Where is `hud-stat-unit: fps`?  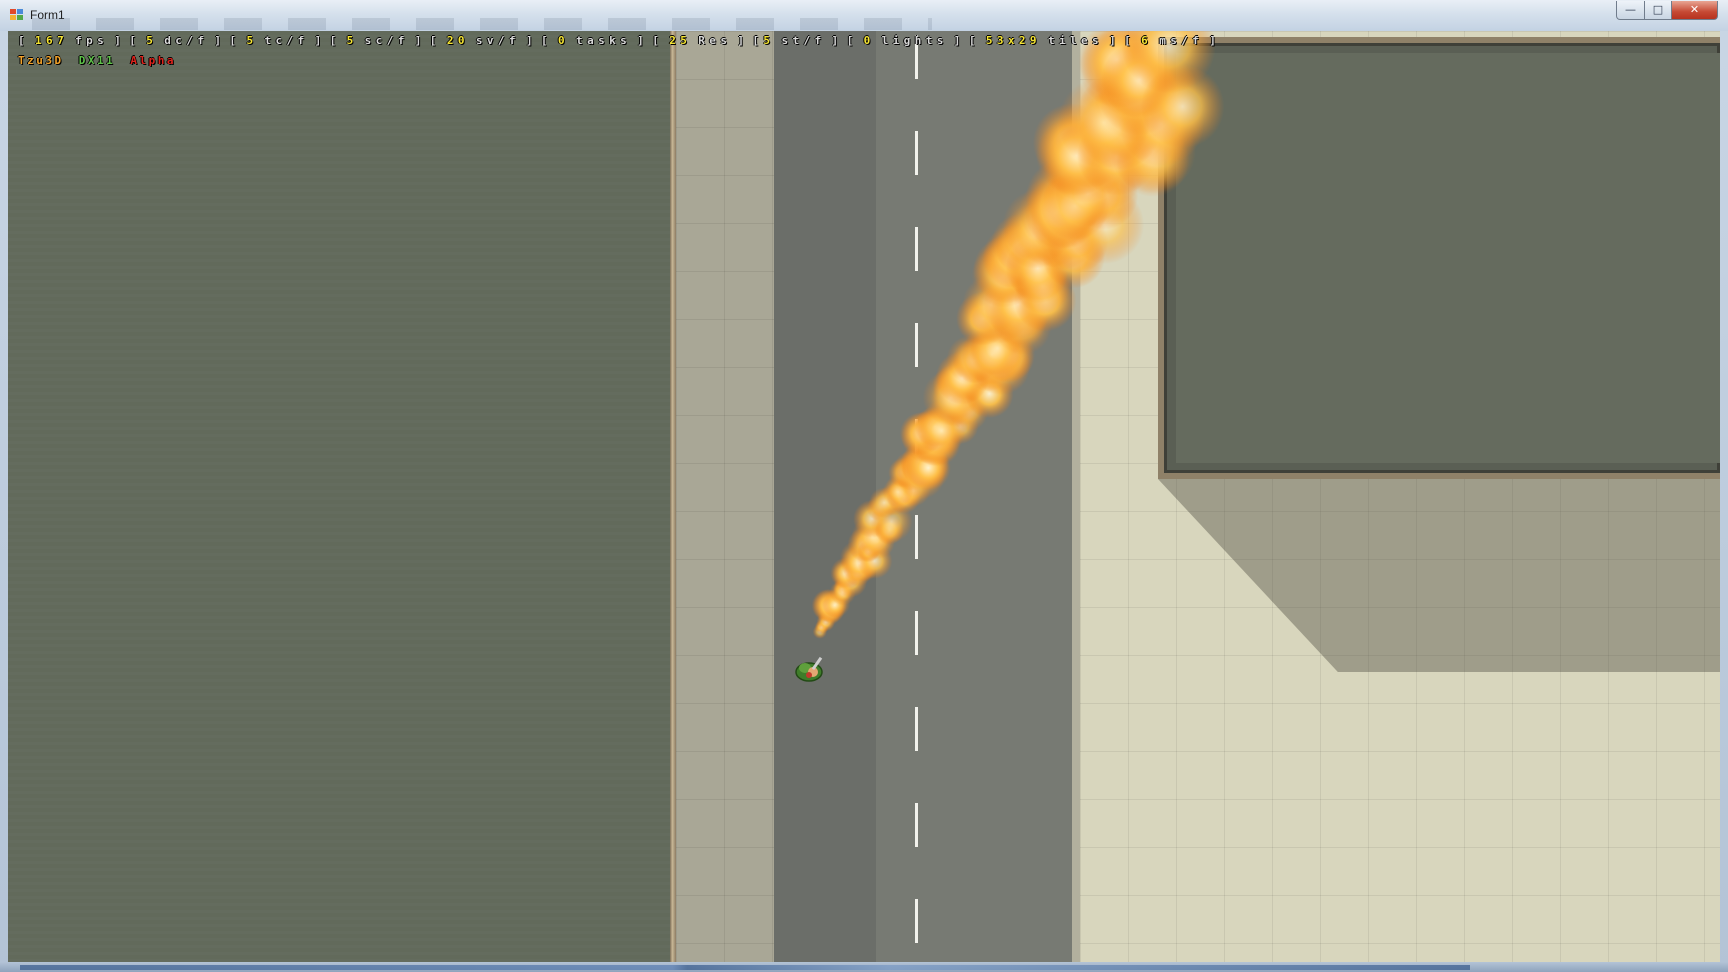 hud-stat-unit: fps is located at coordinates (92, 40).